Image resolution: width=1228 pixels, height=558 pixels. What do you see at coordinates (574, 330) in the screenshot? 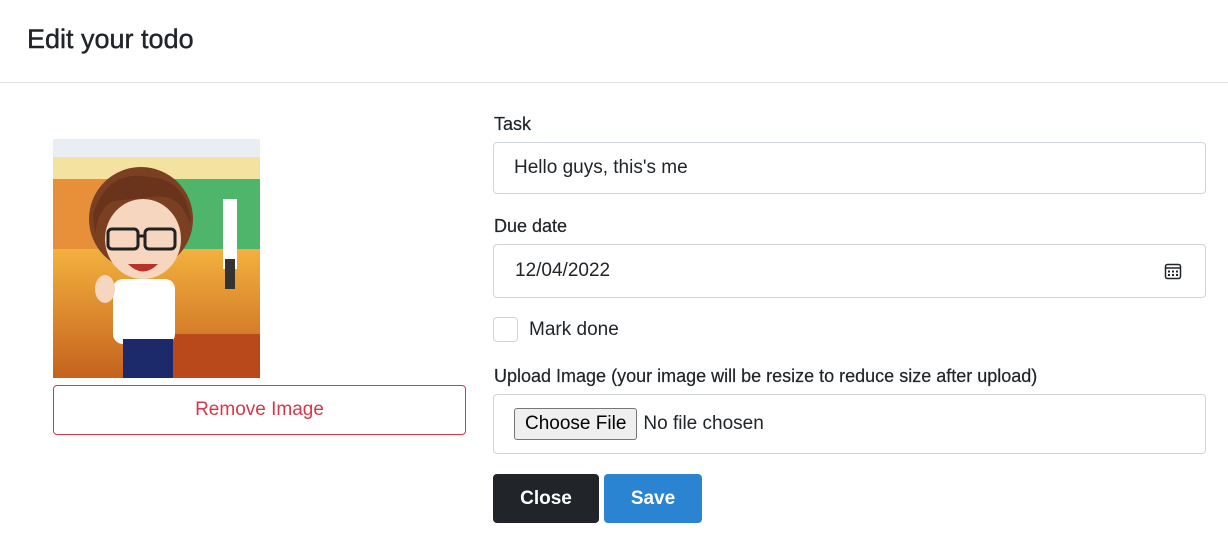
I see `mark-done-label: Mark done` at bounding box center [574, 330].